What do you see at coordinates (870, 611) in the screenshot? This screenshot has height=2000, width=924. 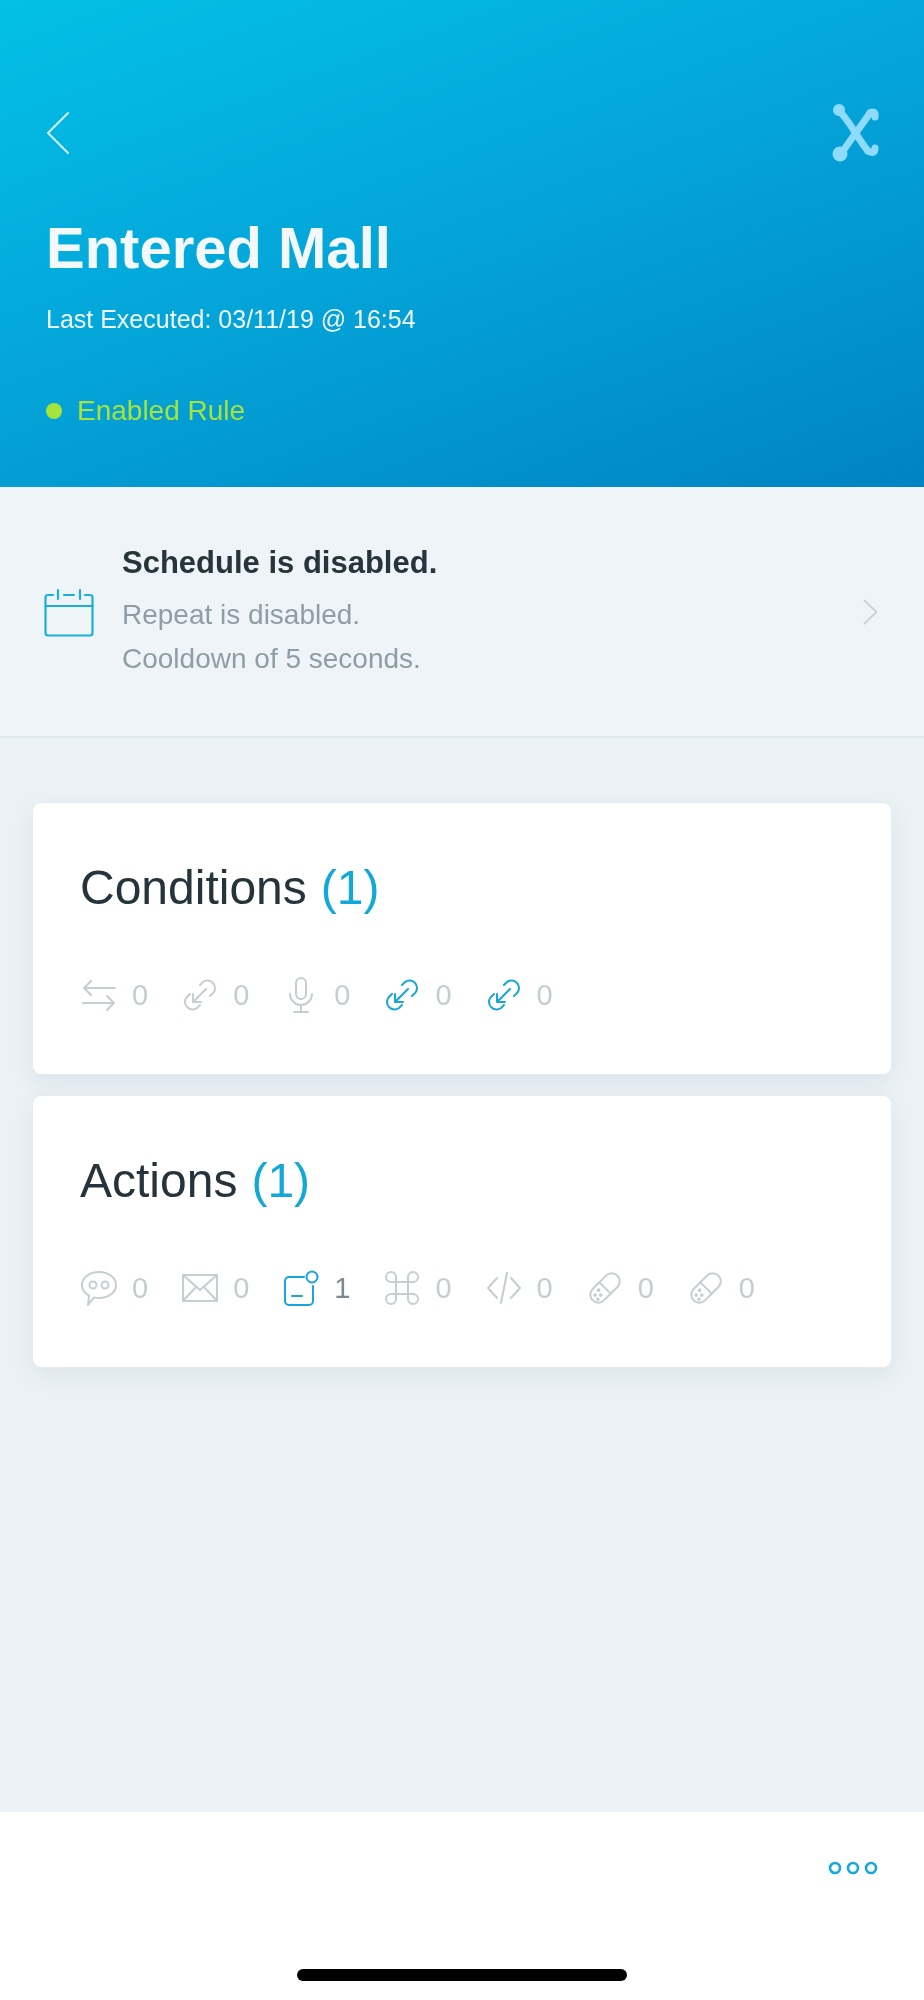 I see `chevron-right-icon` at bounding box center [870, 611].